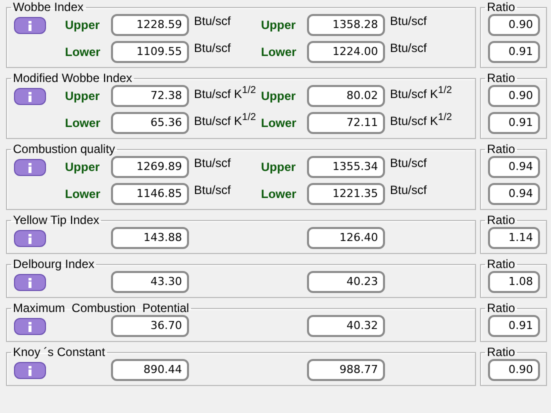  I want to click on ratio-field: 1.08, so click(514, 282).